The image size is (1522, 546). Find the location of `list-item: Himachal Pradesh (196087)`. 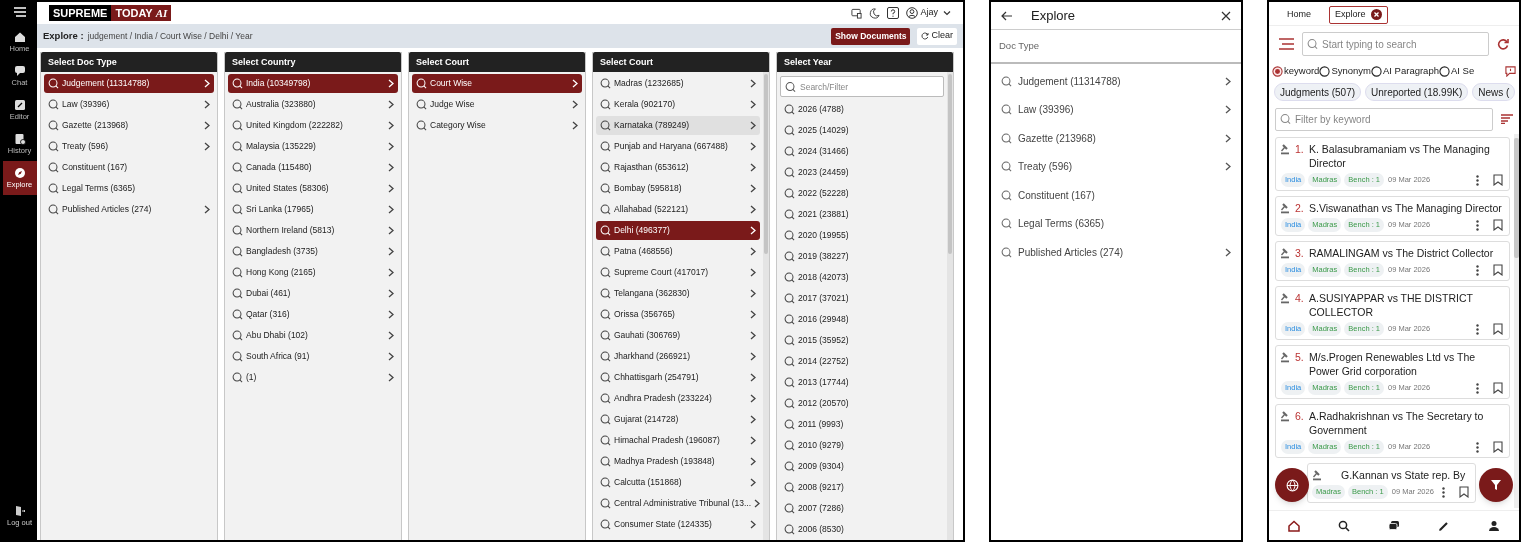

list-item: Himachal Pradesh (196087) is located at coordinates (678, 440).